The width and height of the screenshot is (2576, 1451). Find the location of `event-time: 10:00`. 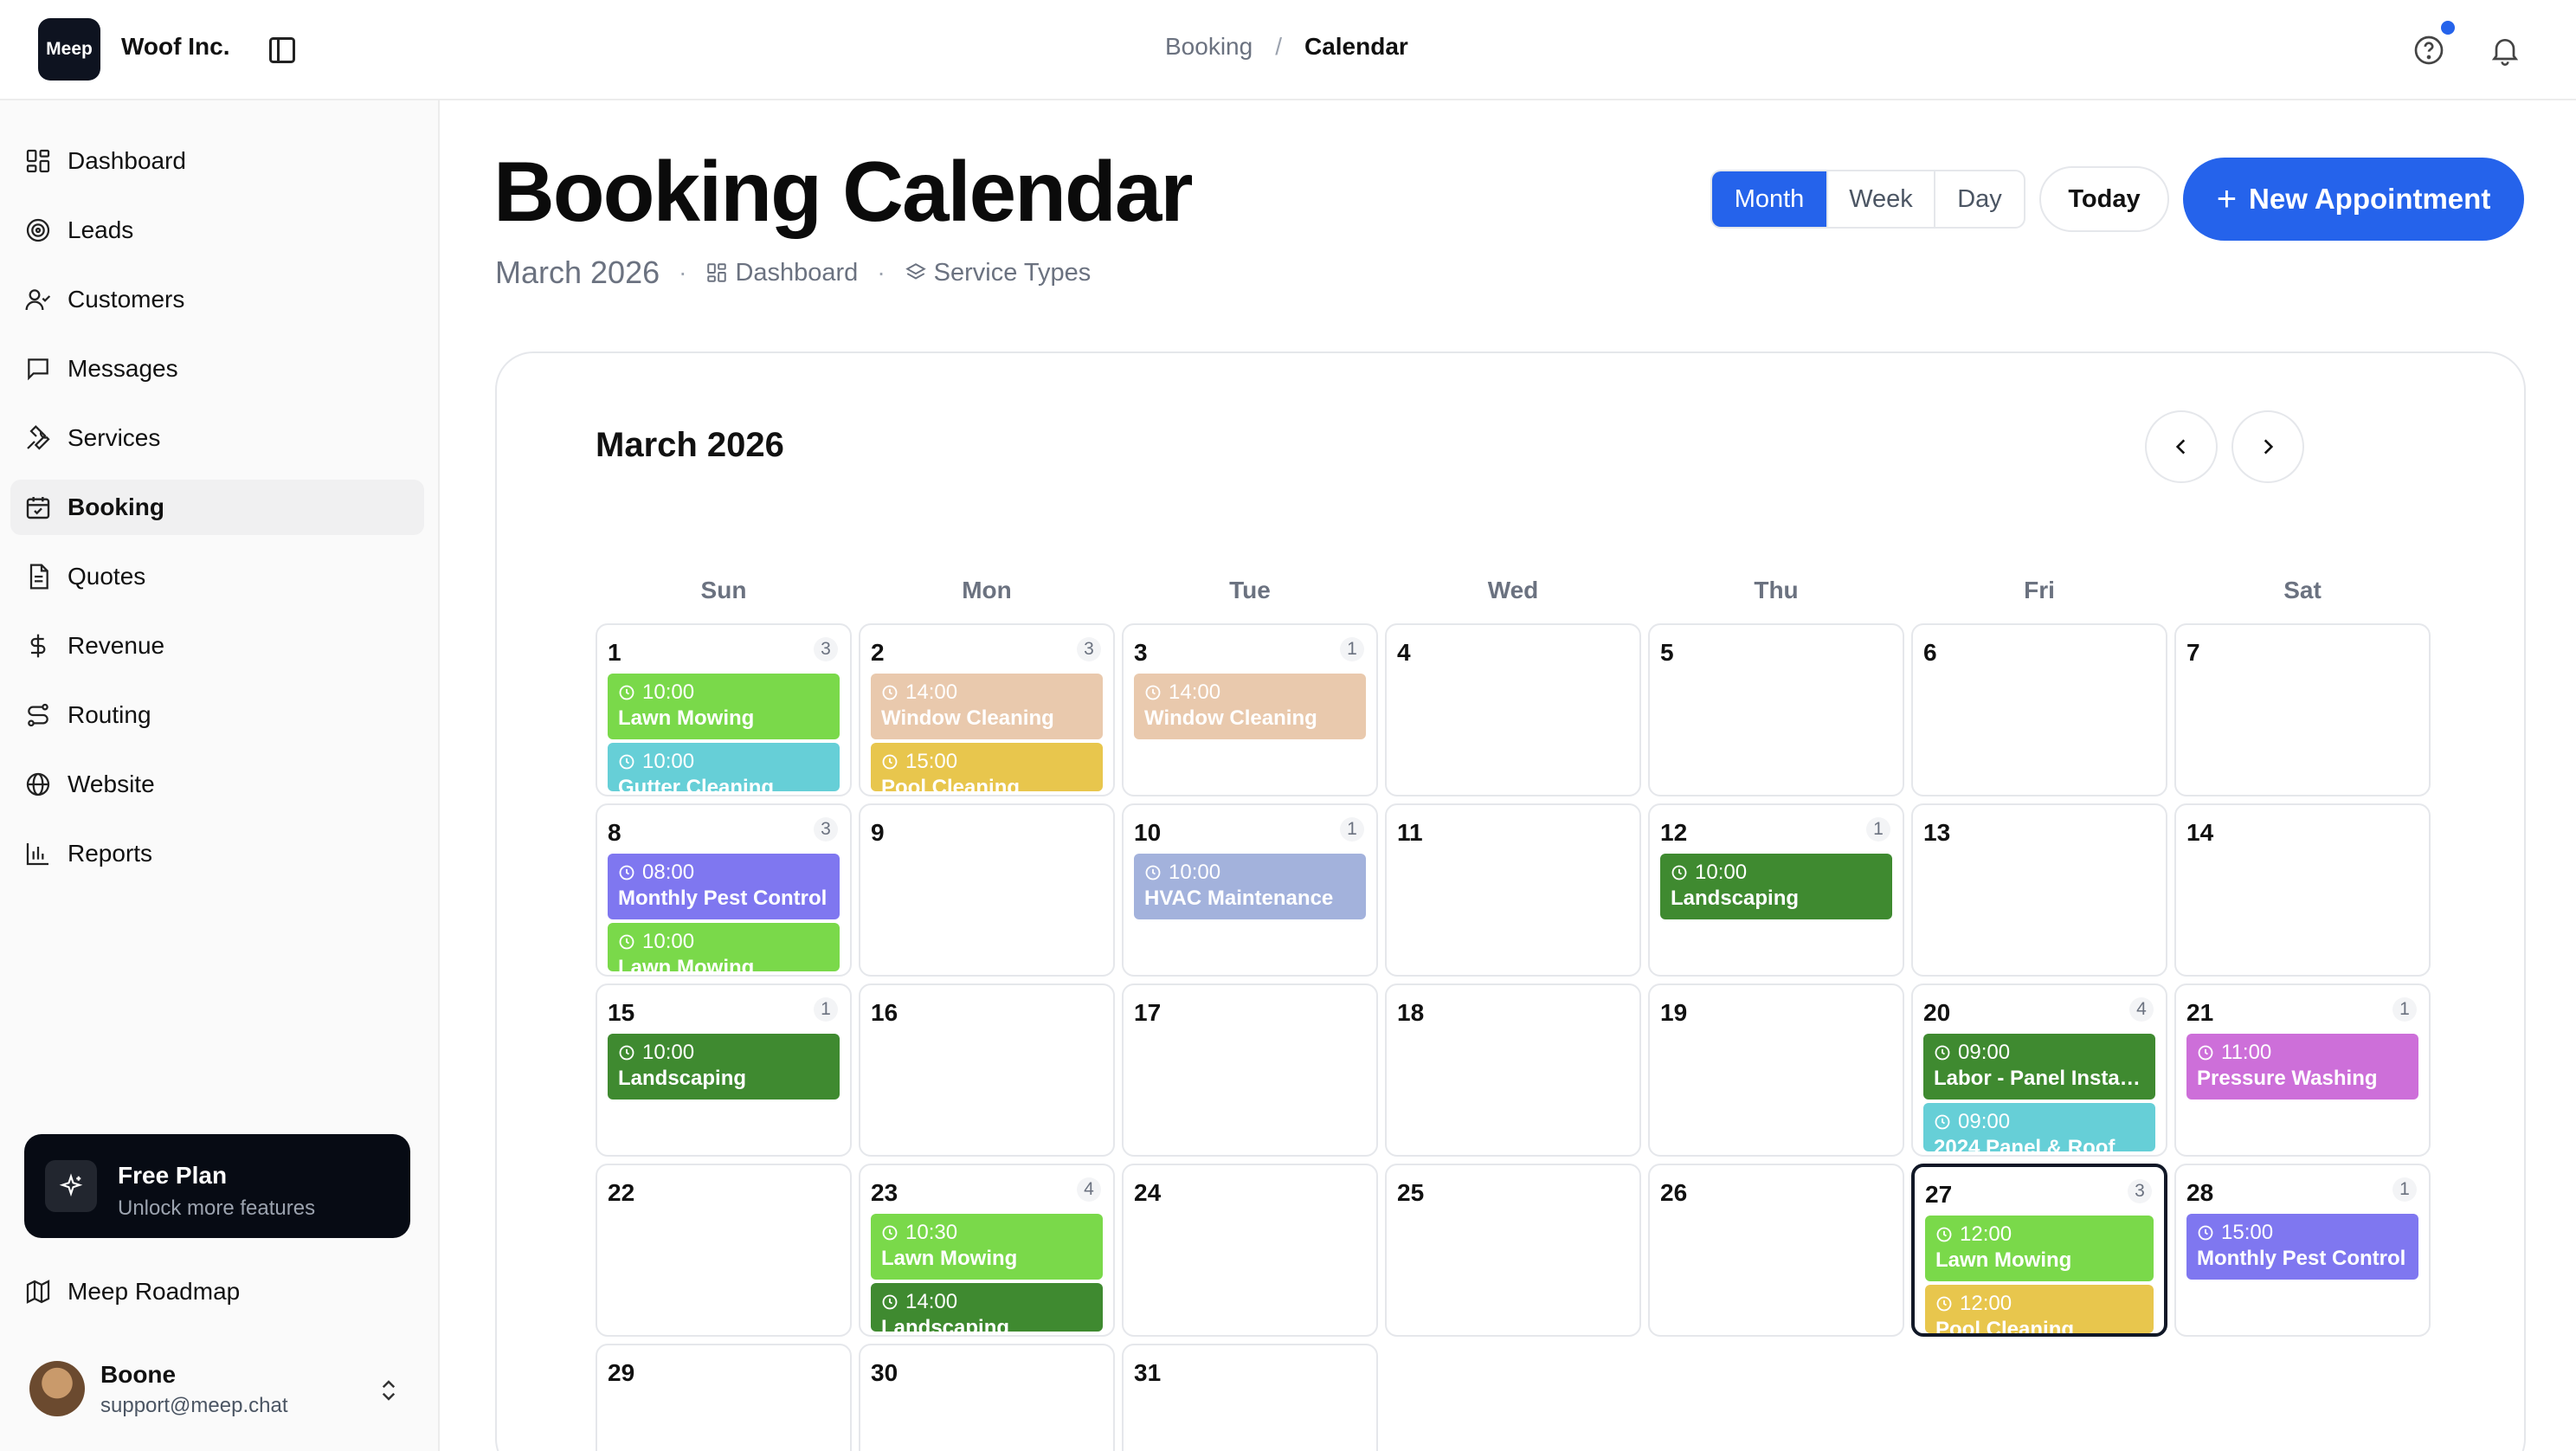

event-time: 10:00 is located at coordinates (723, 692).